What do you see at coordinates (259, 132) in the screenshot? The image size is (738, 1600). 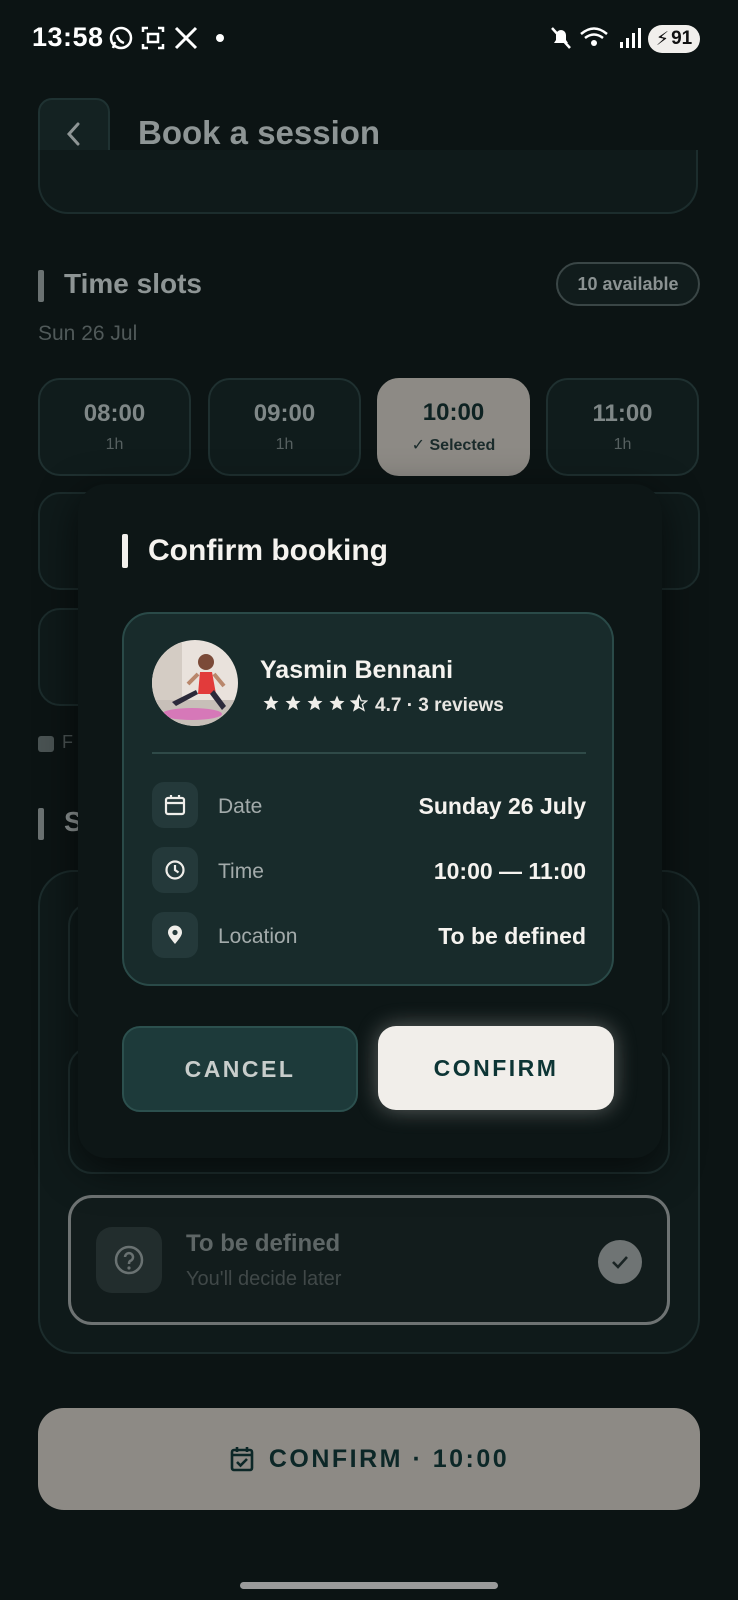 I see `page-title: Book a session` at bounding box center [259, 132].